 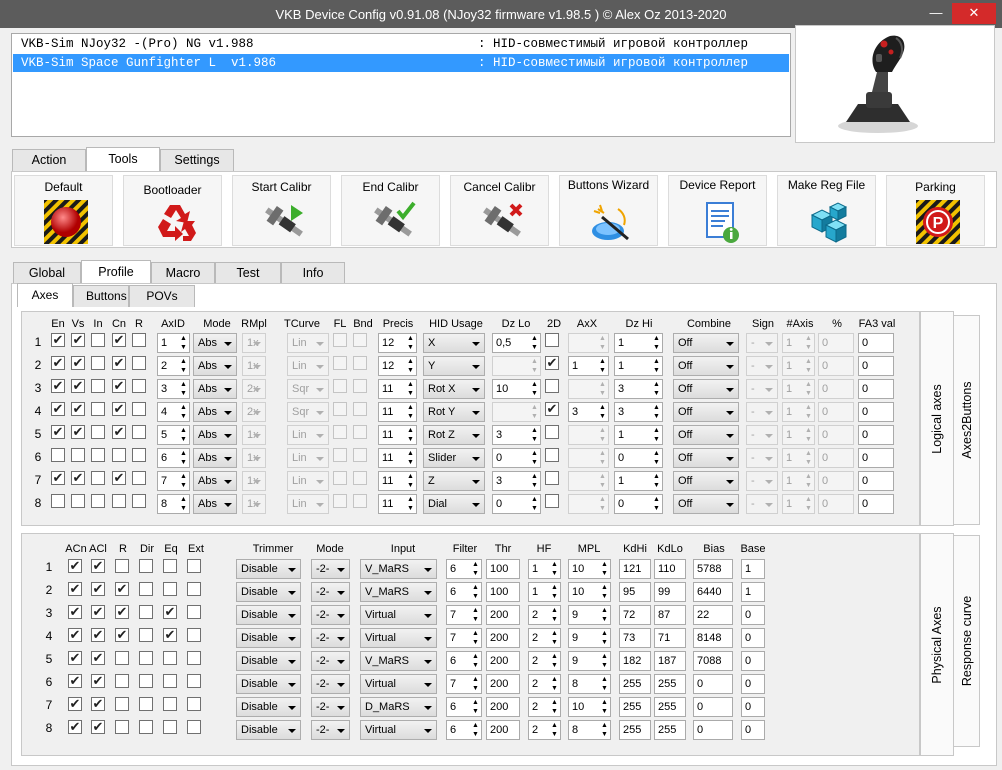 What do you see at coordinates (464, 730) in the screenshot?
I see `filter-spinner: 6 ▲ ▼` at bounding box center [464, 730].